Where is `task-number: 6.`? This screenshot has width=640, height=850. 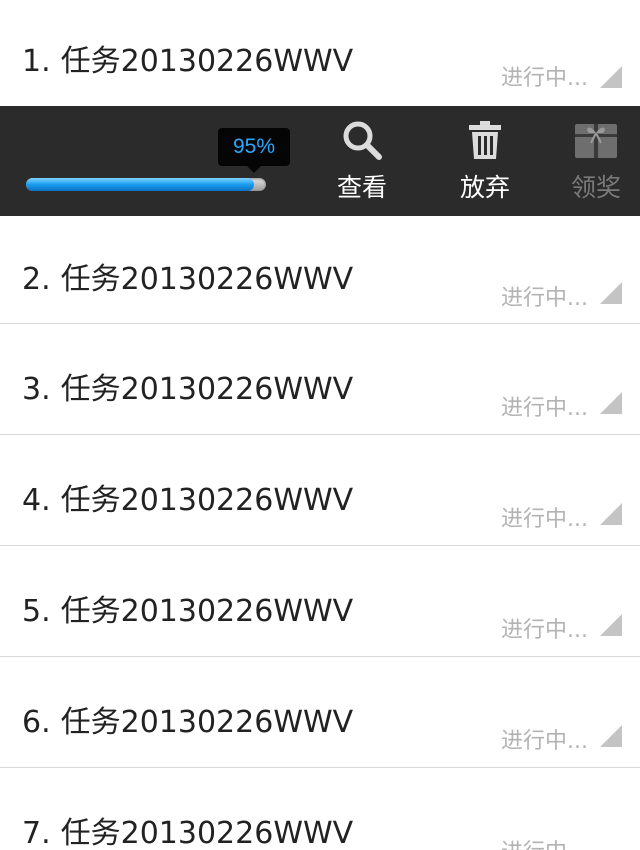 task-number: 6. is located at coordinates (36, 722).